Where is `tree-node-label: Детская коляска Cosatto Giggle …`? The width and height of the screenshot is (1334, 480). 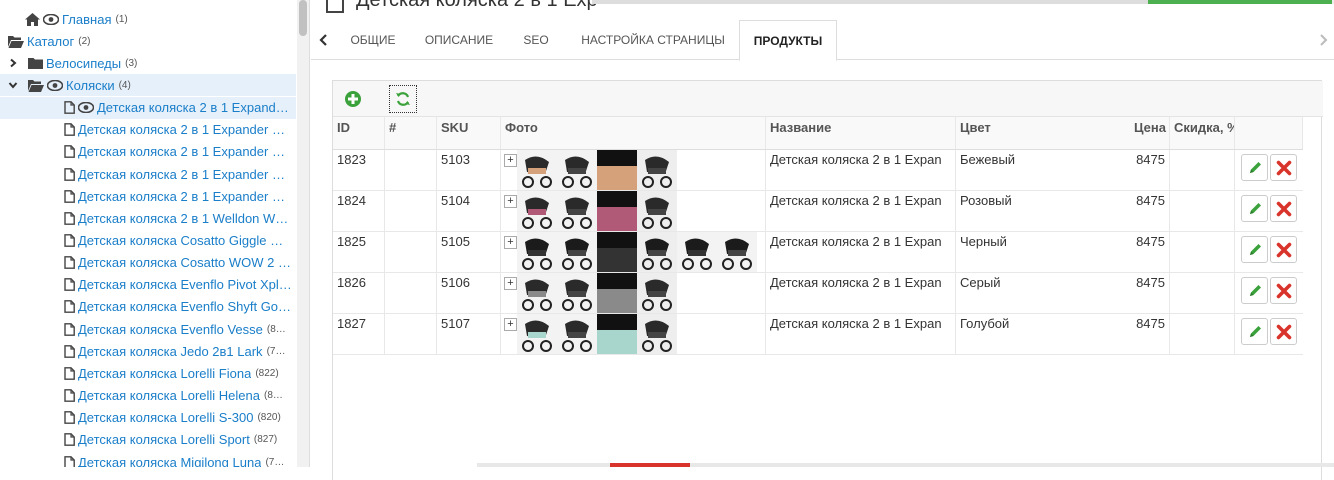 tree-node-label: Детская коляска Cosatto Giggle … is located at coordinates (180, 240).